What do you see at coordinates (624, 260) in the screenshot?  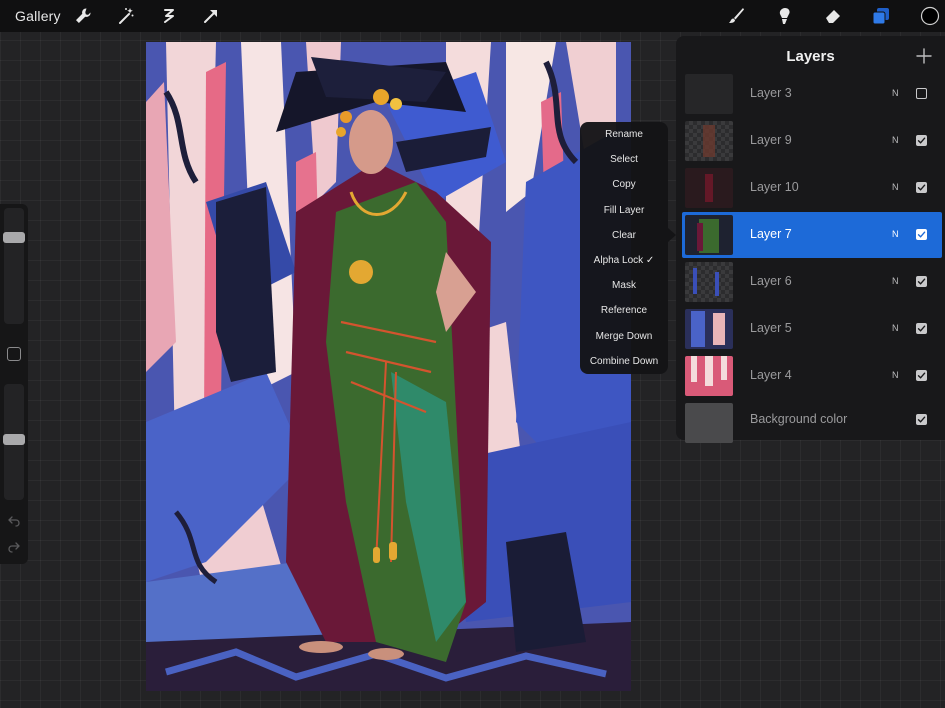 I see `menu-item-alpha-lock: Alpha Lock ✓` at bounding box center [624, 260].